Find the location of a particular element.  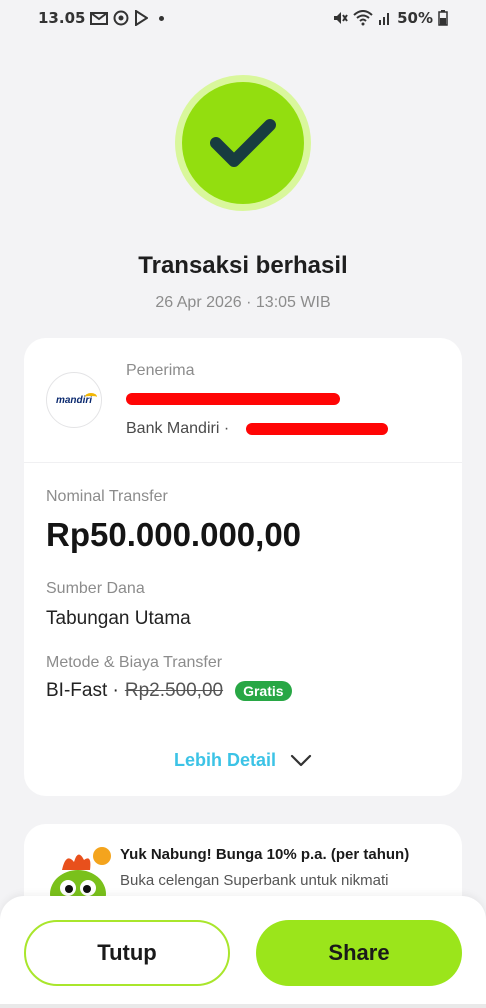

battery-icon is located at coordinates (443, 18).